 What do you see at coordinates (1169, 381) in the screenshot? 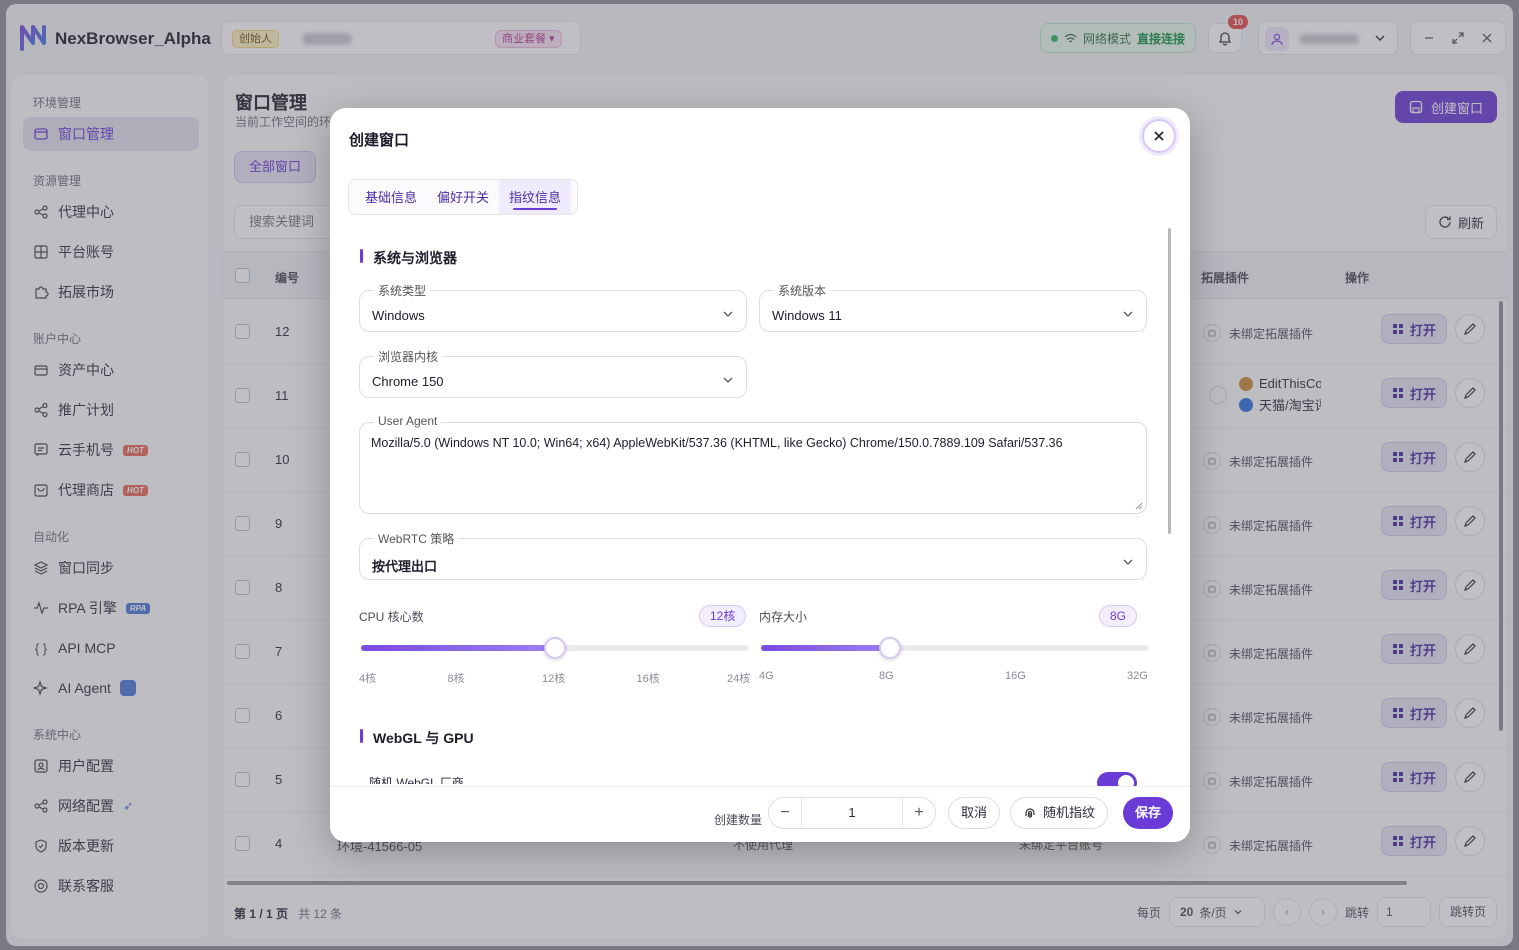
I see `dialog-scrollbar` at bounding box center [1169, 381].